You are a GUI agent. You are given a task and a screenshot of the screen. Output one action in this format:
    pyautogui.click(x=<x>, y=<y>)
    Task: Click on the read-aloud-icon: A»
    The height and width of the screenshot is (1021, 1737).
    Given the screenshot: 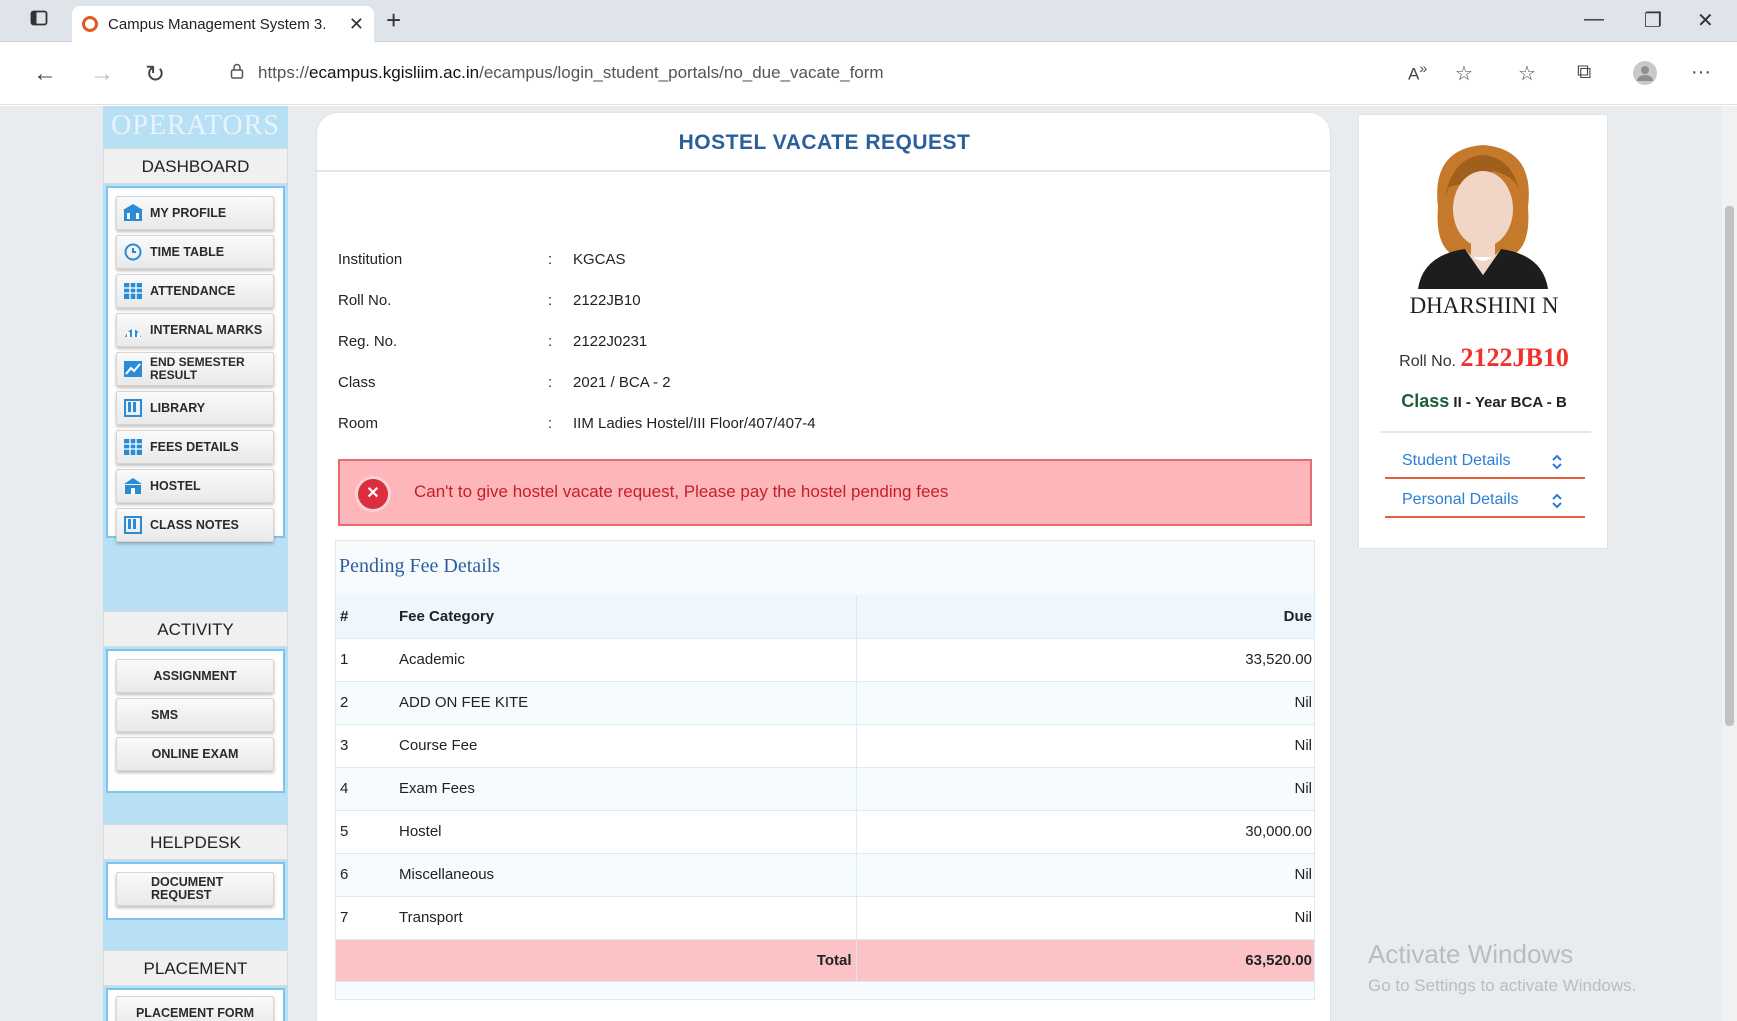 What is the action you would take?
    pyautogui.click(x=1417, y=73)
    